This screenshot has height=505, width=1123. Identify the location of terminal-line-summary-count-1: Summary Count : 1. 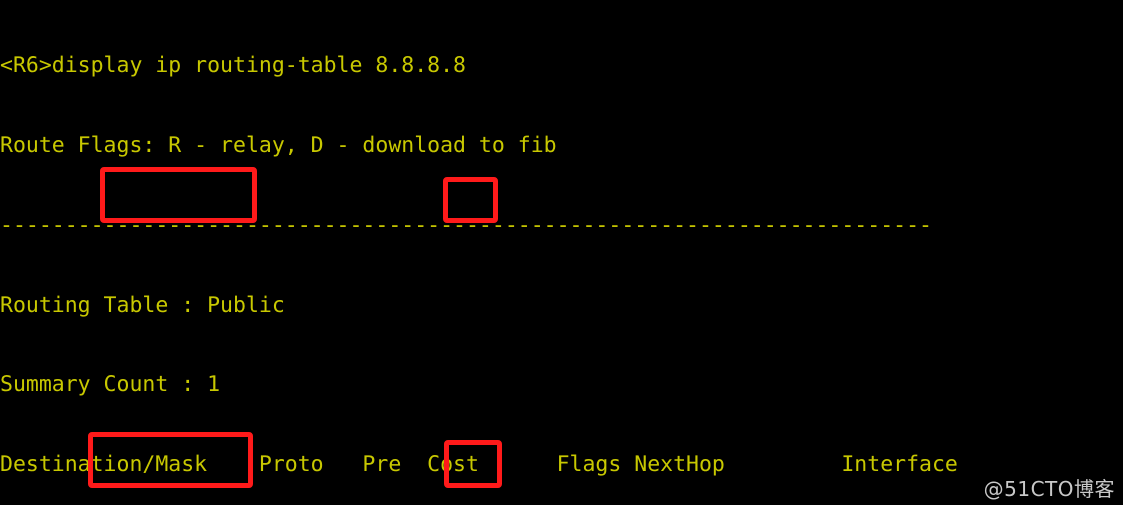
(110, 385).